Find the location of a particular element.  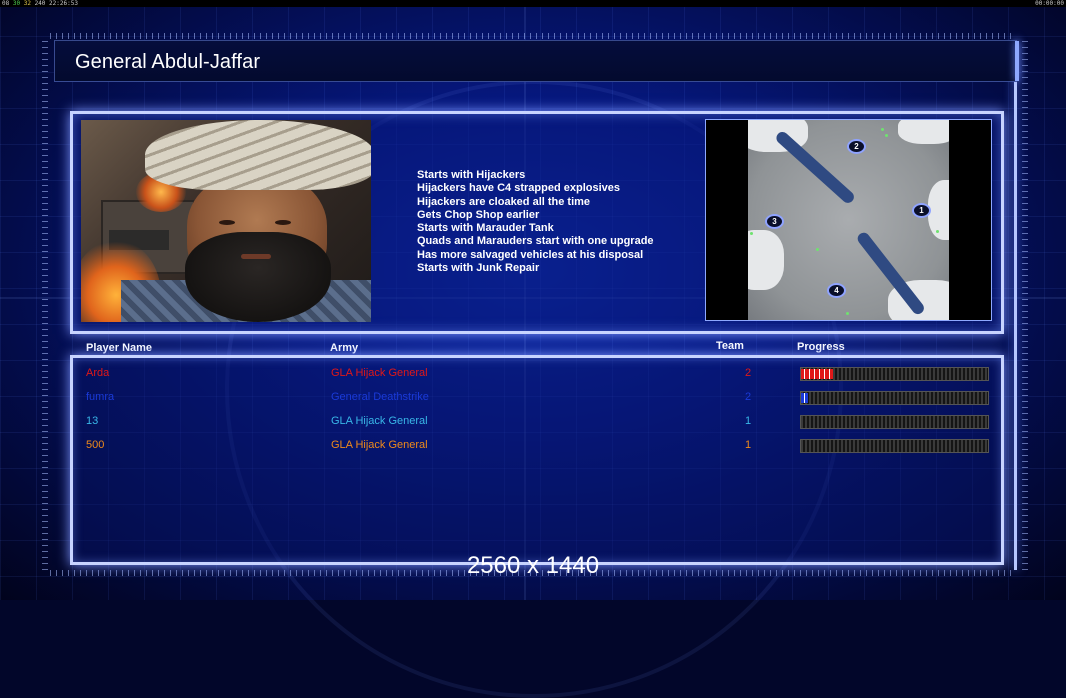

general-portrait is located at coordinates (226, 221).